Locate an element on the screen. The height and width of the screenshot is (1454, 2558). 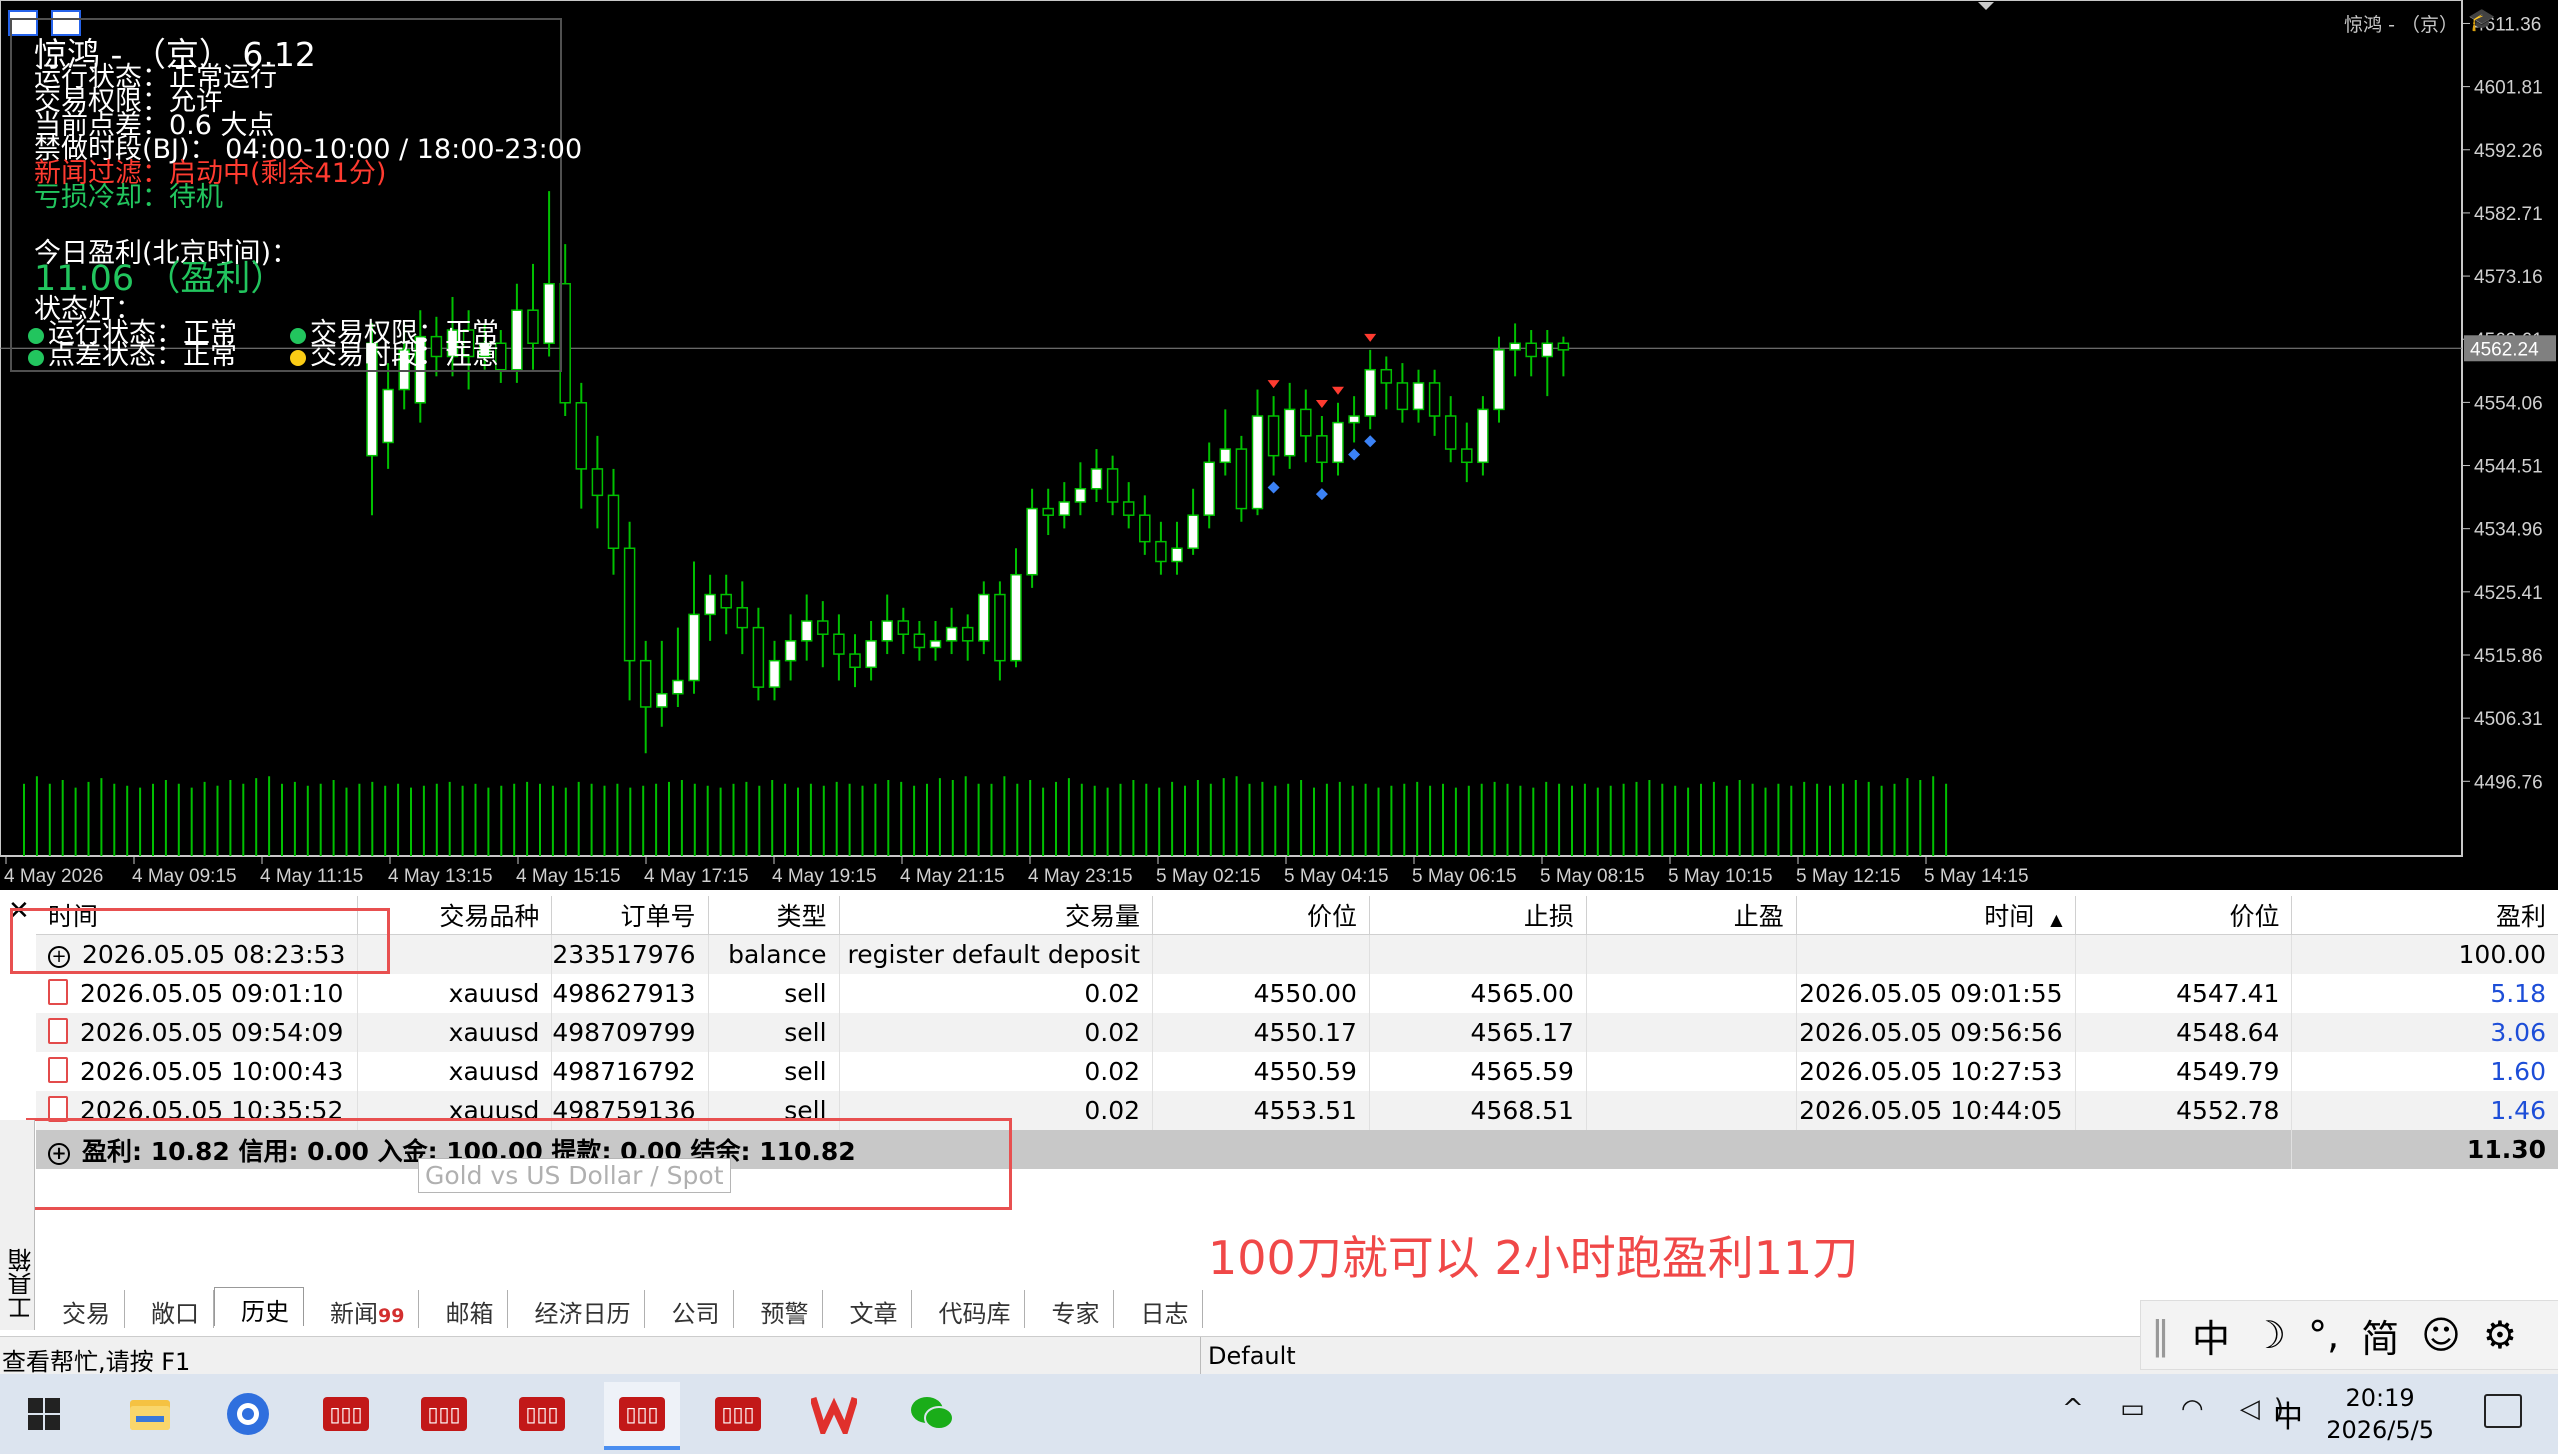
x-tick-label: 4 May 19:15 is located at coordinates (824, 876).